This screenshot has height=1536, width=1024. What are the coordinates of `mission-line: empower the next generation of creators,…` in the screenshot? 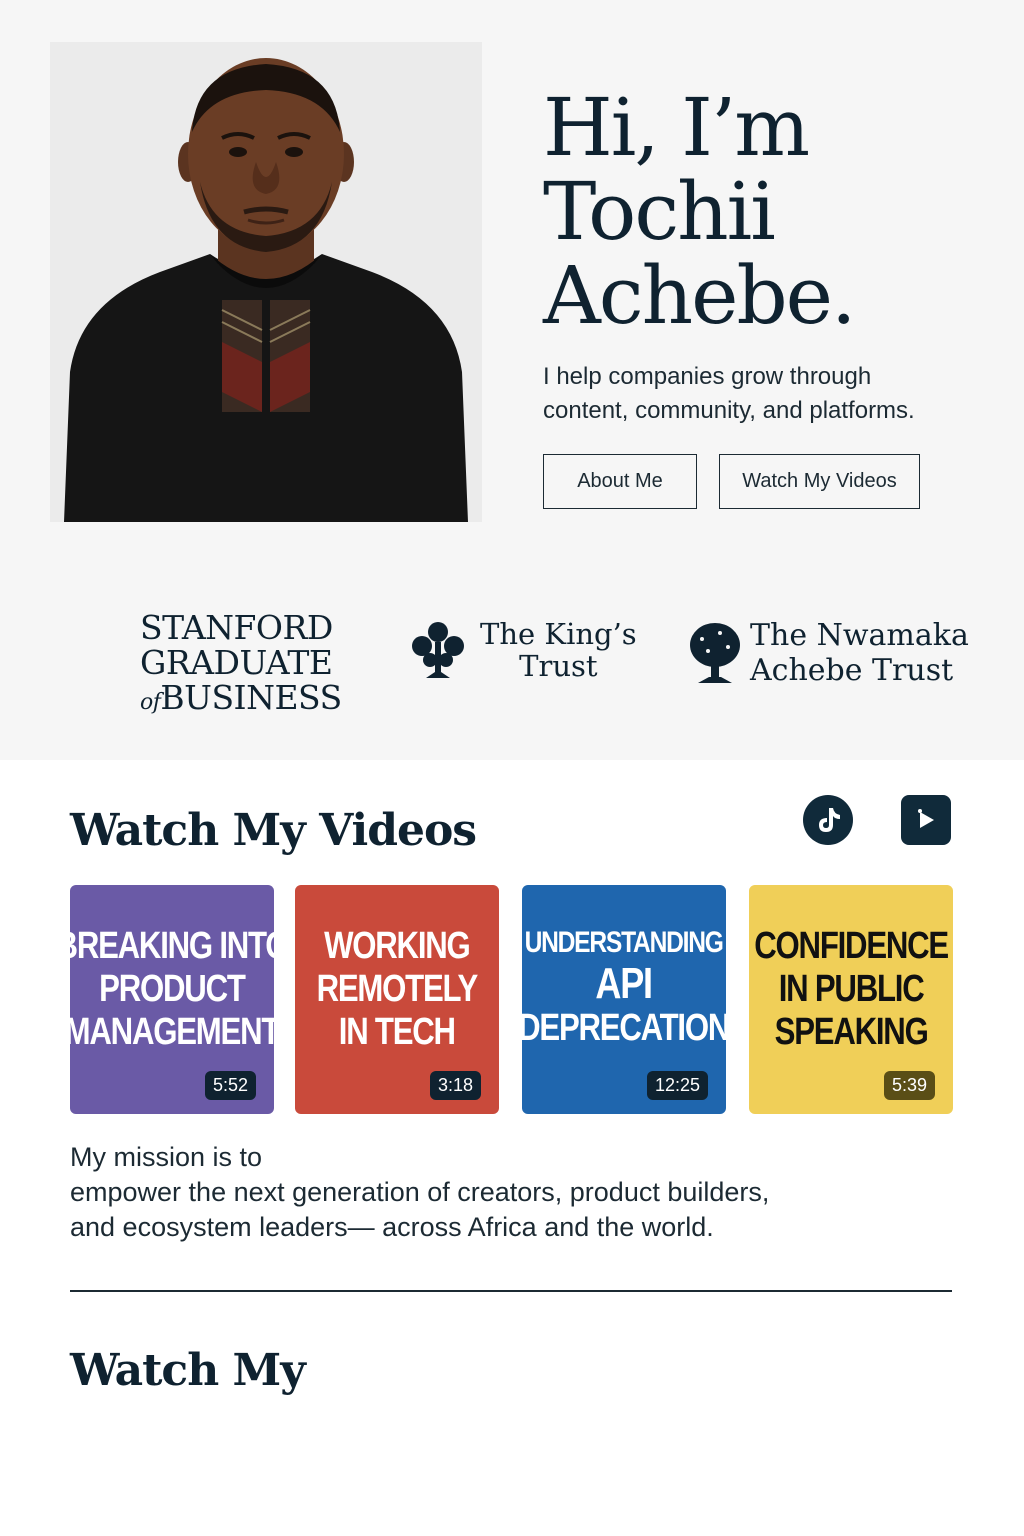 It's located at (420, 1192).